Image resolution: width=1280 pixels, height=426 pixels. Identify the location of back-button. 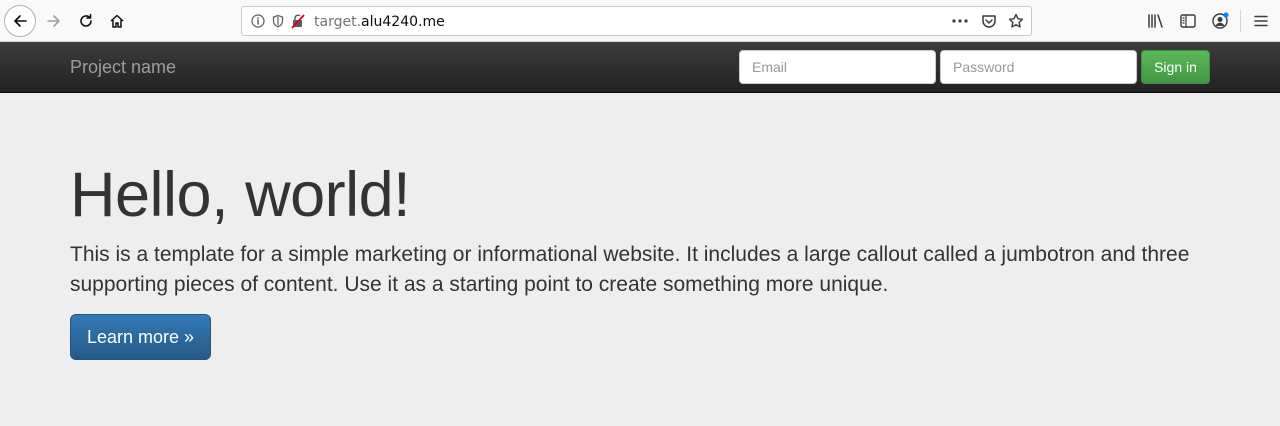
(20, 21).